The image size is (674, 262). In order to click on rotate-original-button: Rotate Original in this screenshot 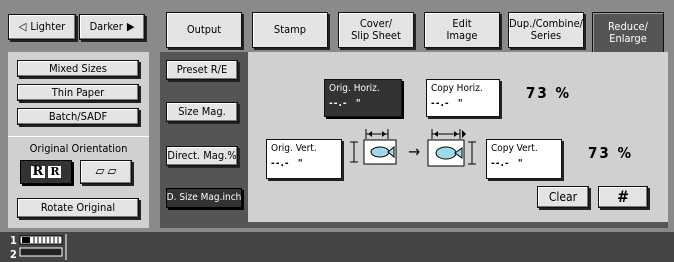, I will do `click(78, 208)`.